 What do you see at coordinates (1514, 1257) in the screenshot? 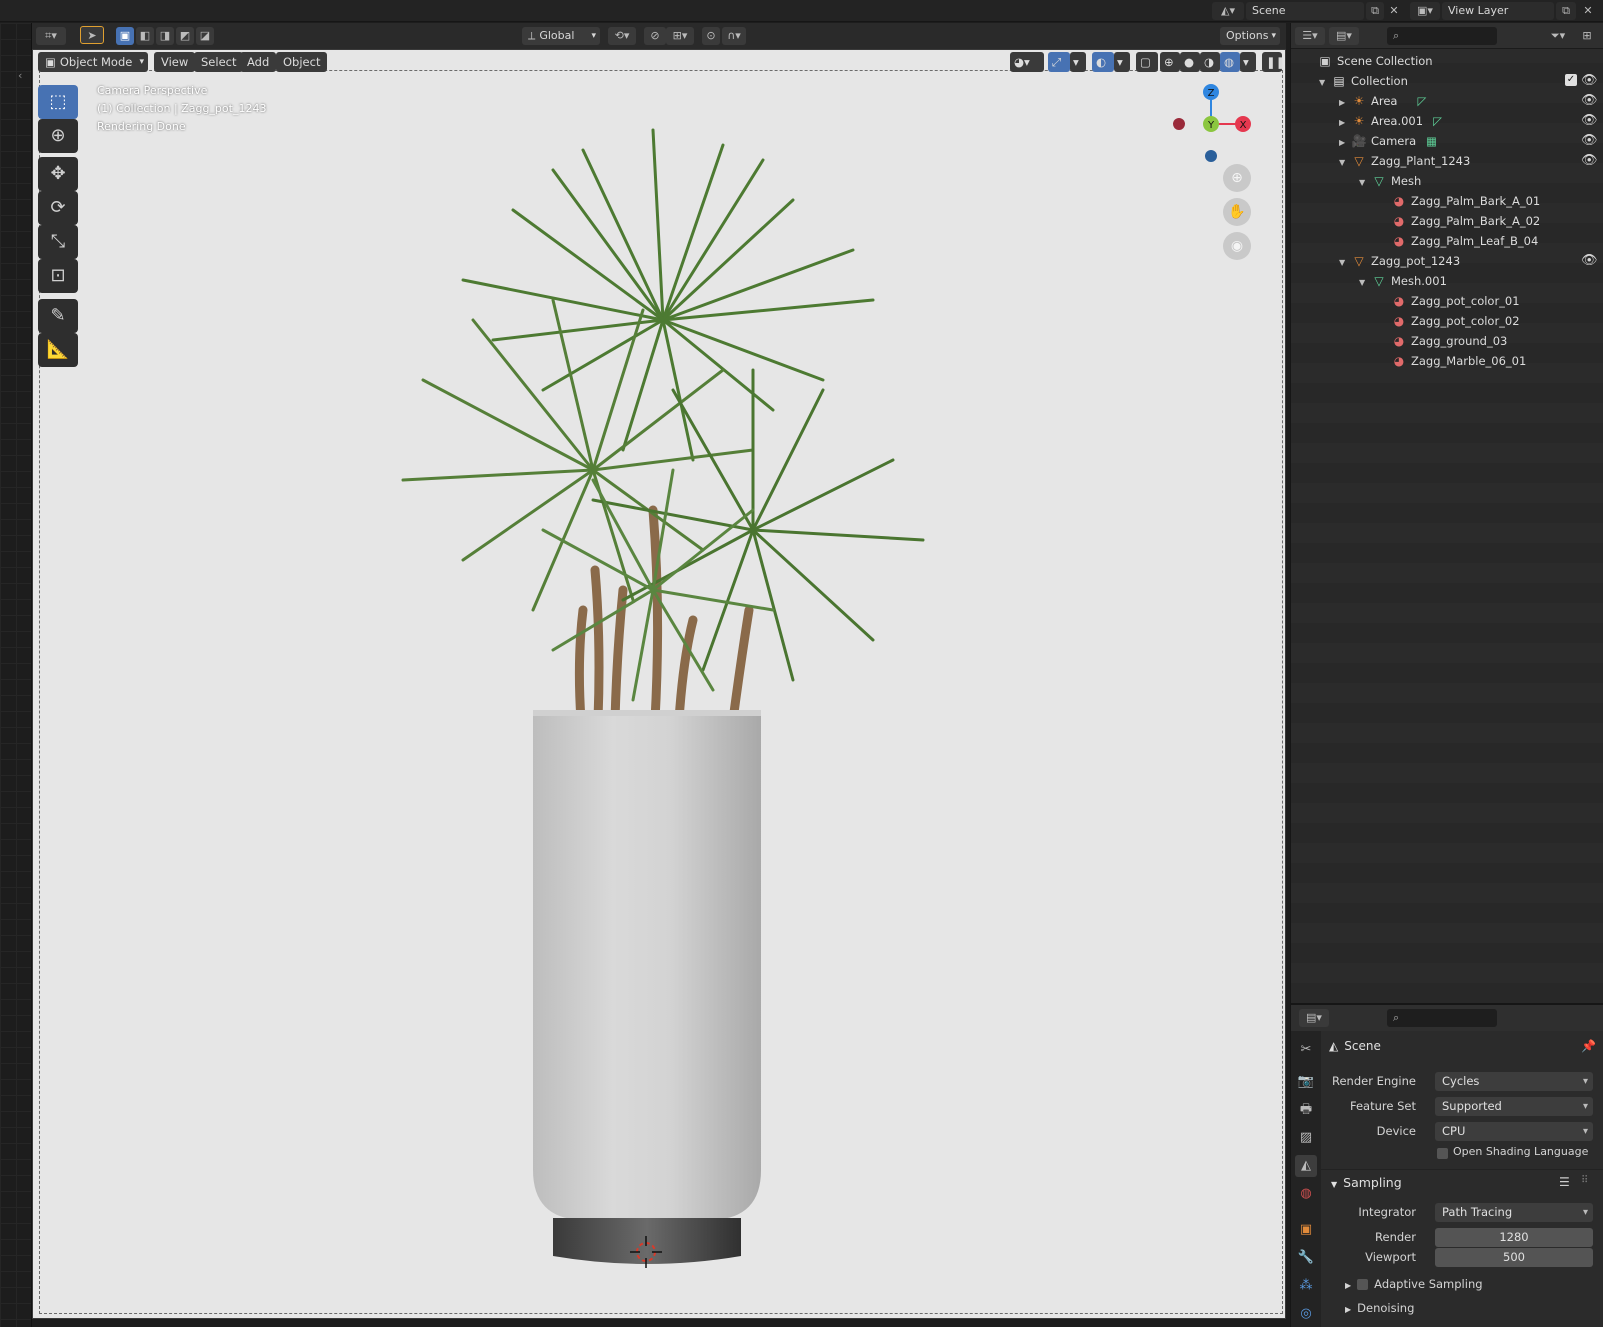
I see `viewport-samples-field: 500` at bounding box center [1514, 1257].